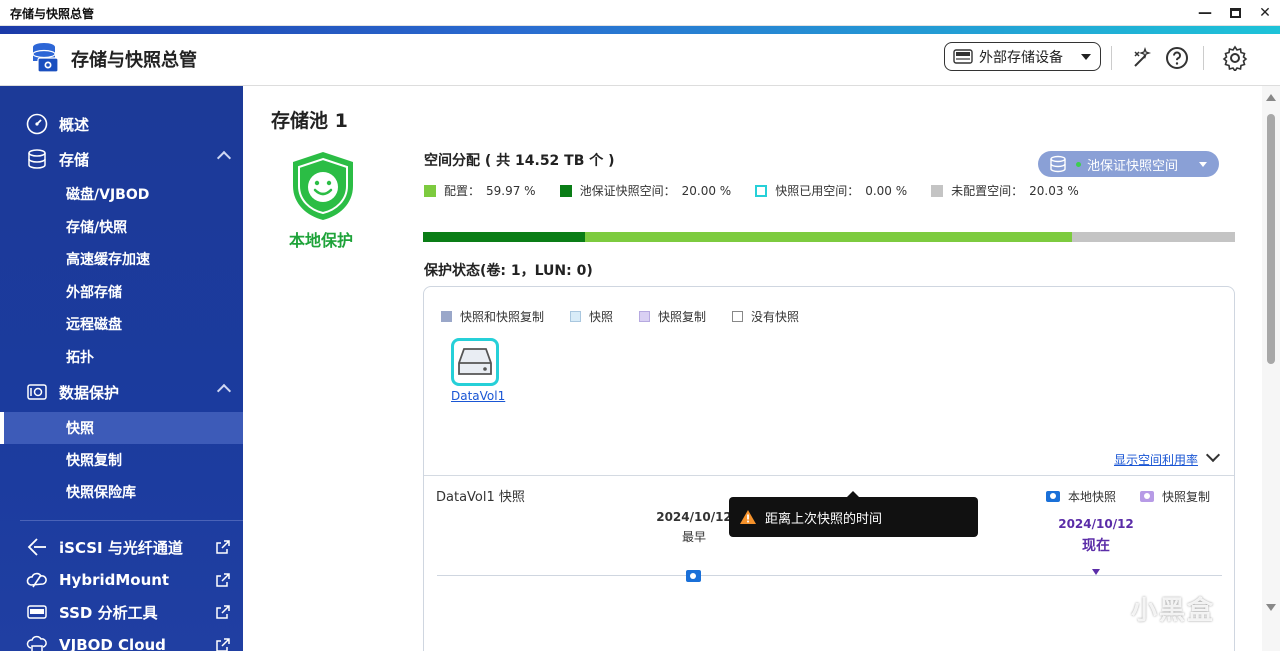 The width and height of the screenshot is (1280, 651). Describe the element at coordinates (37, 124) in the screenshot. I see `dashboard-icon` at that location.